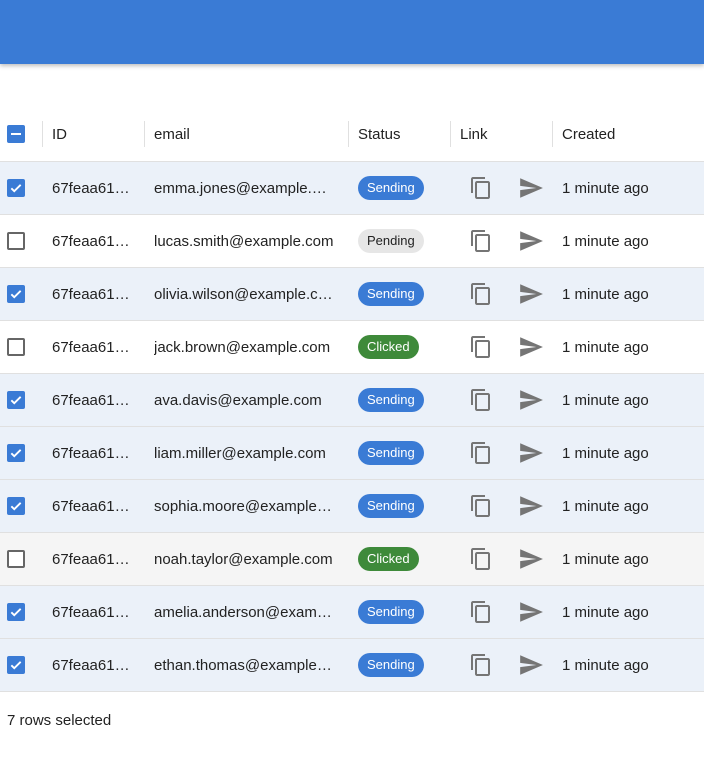  I want to click on row-email: noah.taylor@example.com, so click(243, 559).